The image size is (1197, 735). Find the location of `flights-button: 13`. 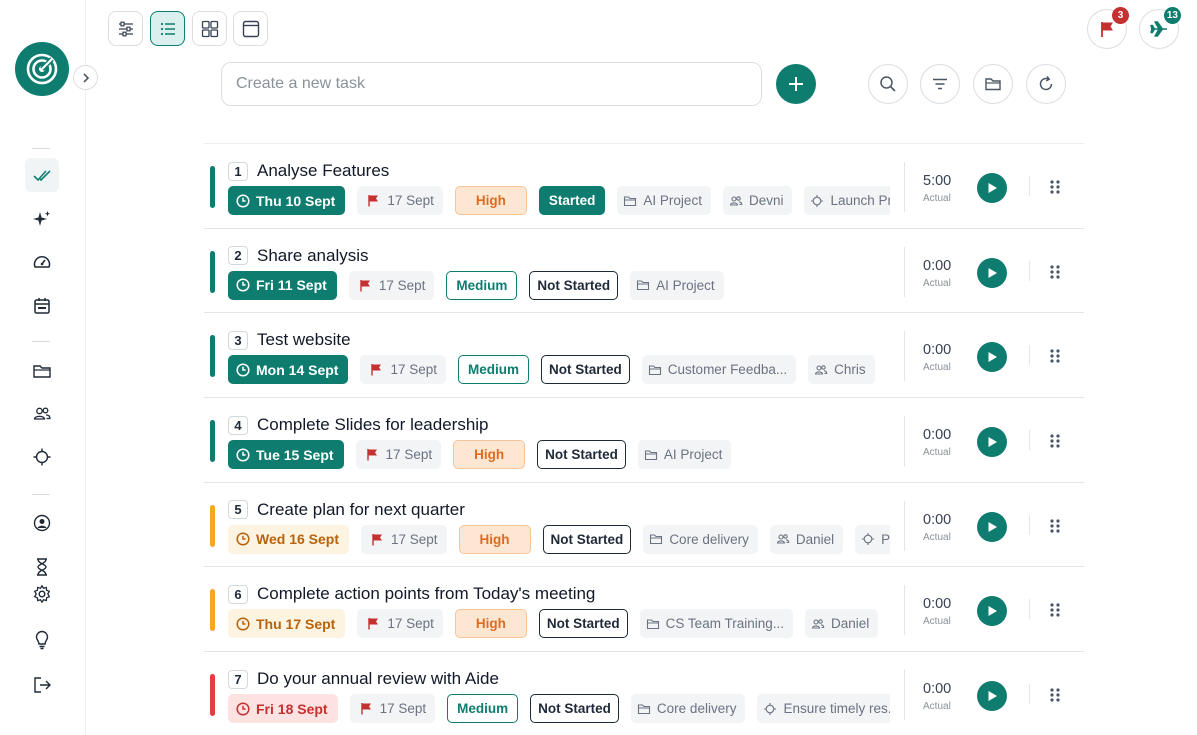

flights-button: 13 is located at coordinates (1160, 28).